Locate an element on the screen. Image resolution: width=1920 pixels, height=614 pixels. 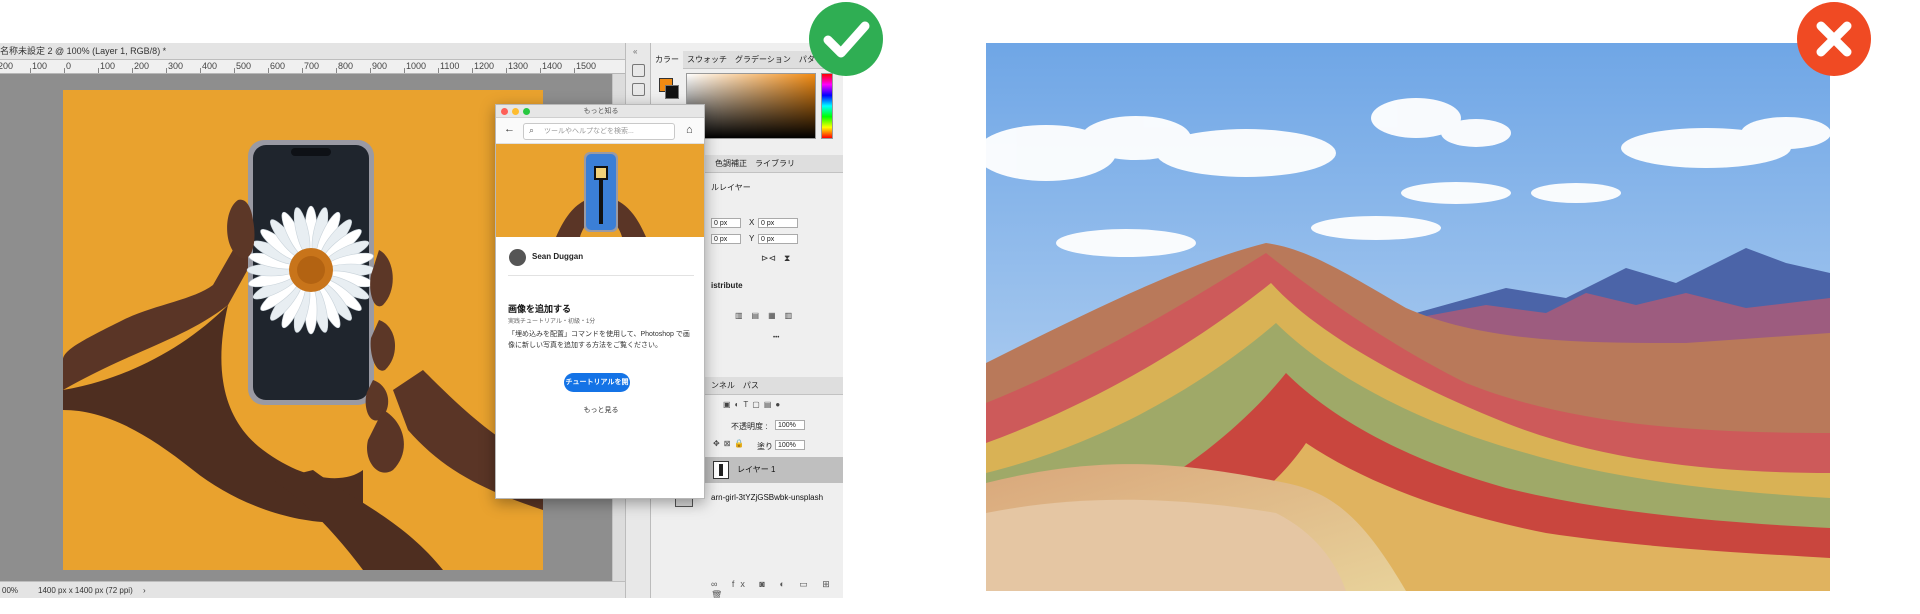
ruler-tick-label: 1000 is located at coordinates (416, 66).